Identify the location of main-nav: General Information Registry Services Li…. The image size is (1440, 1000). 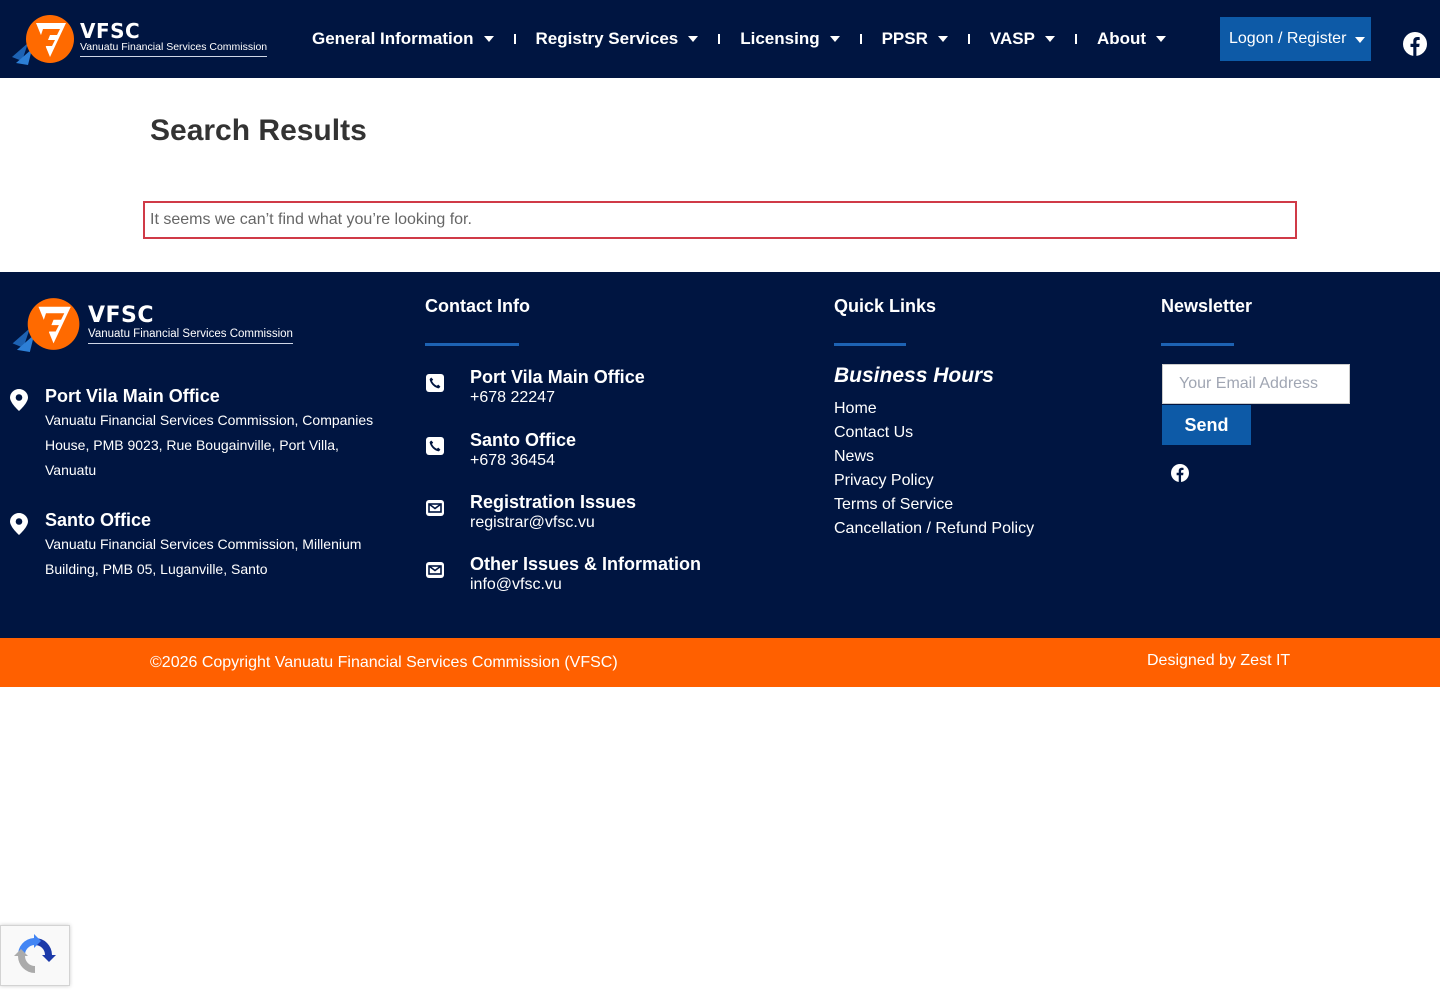
(739, 39).